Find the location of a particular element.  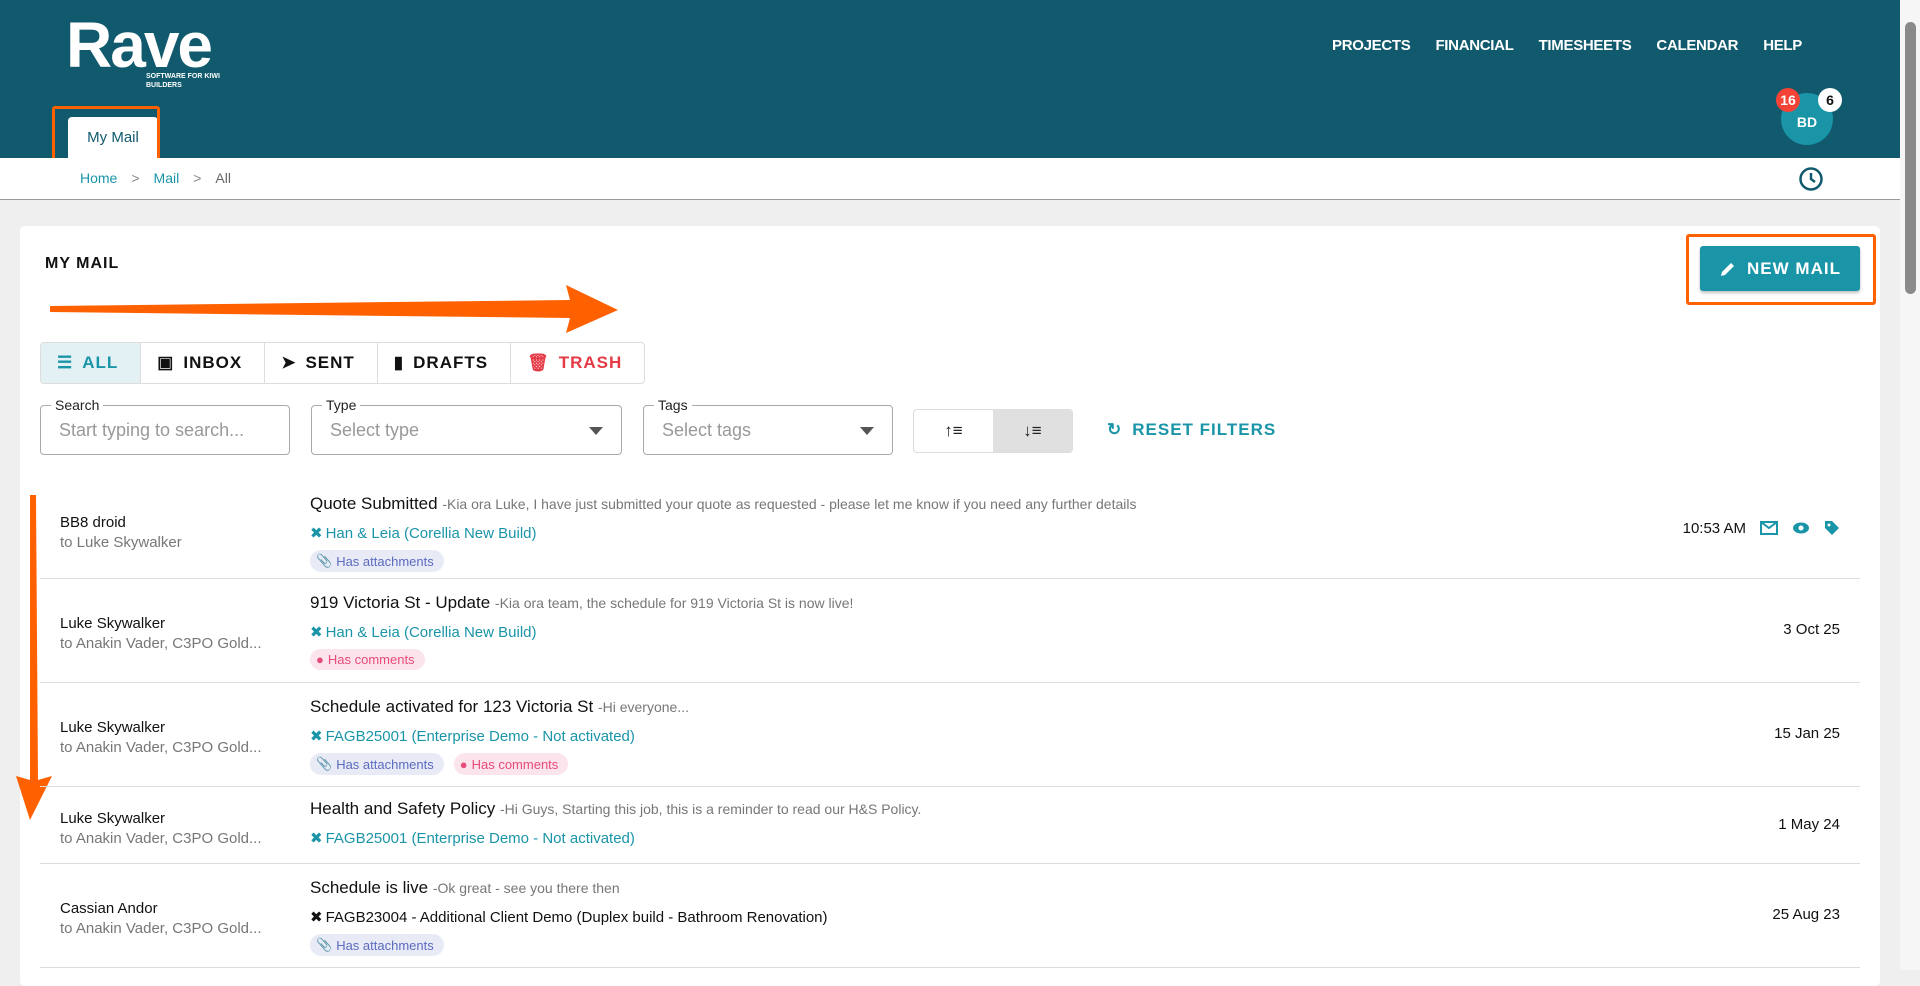

mail-folder-tabs: ☰ ALL ▣ INBOX ➤ SENT ▮ DRAFTS 🗑 TRASH is located at coordinates (343, 363).